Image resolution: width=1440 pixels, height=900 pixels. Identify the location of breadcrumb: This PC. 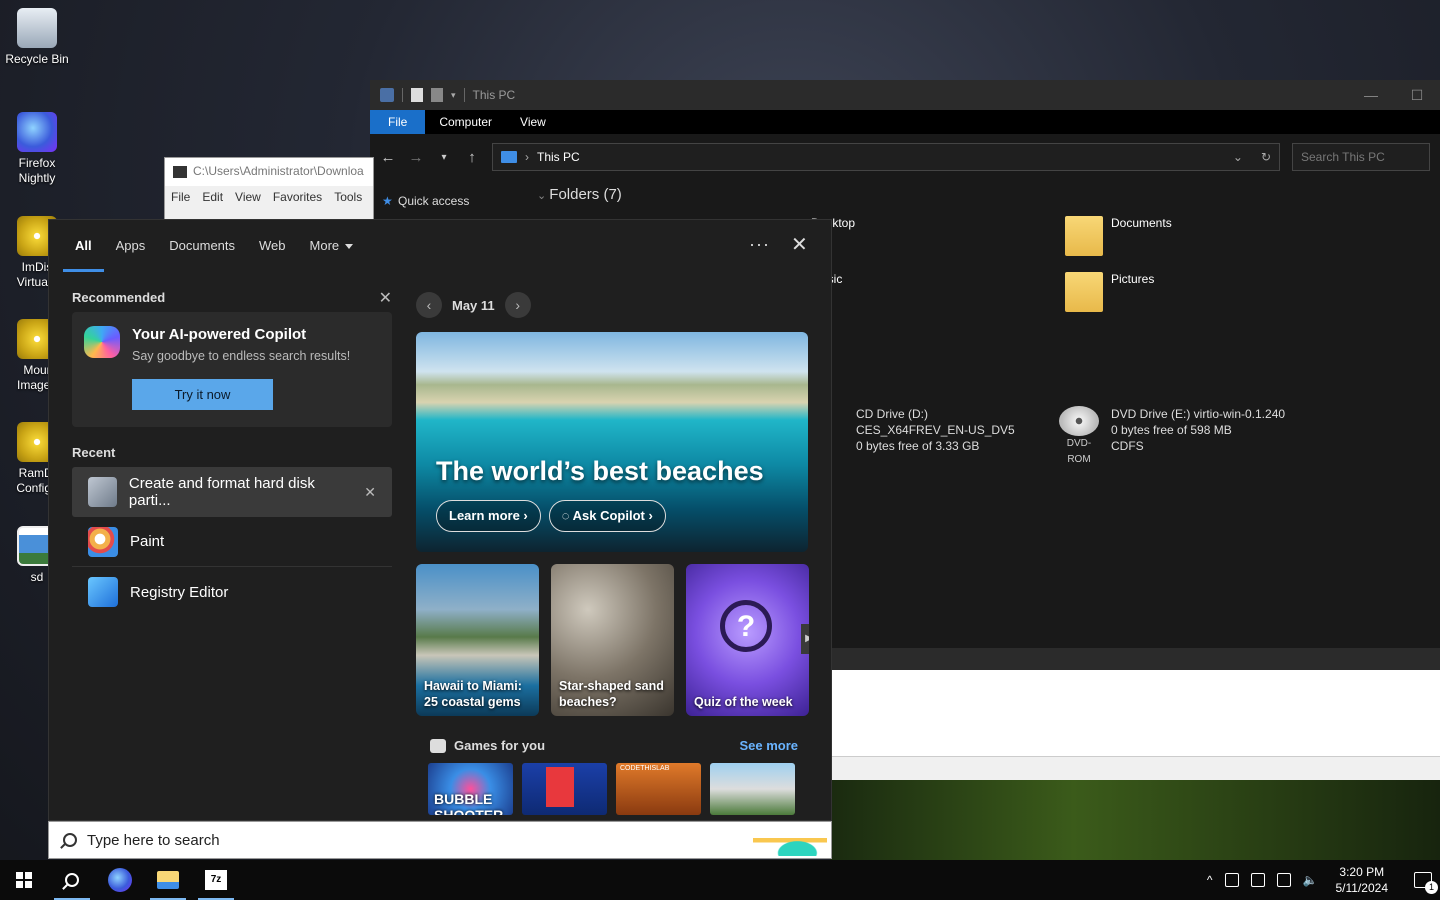
(558, 157).